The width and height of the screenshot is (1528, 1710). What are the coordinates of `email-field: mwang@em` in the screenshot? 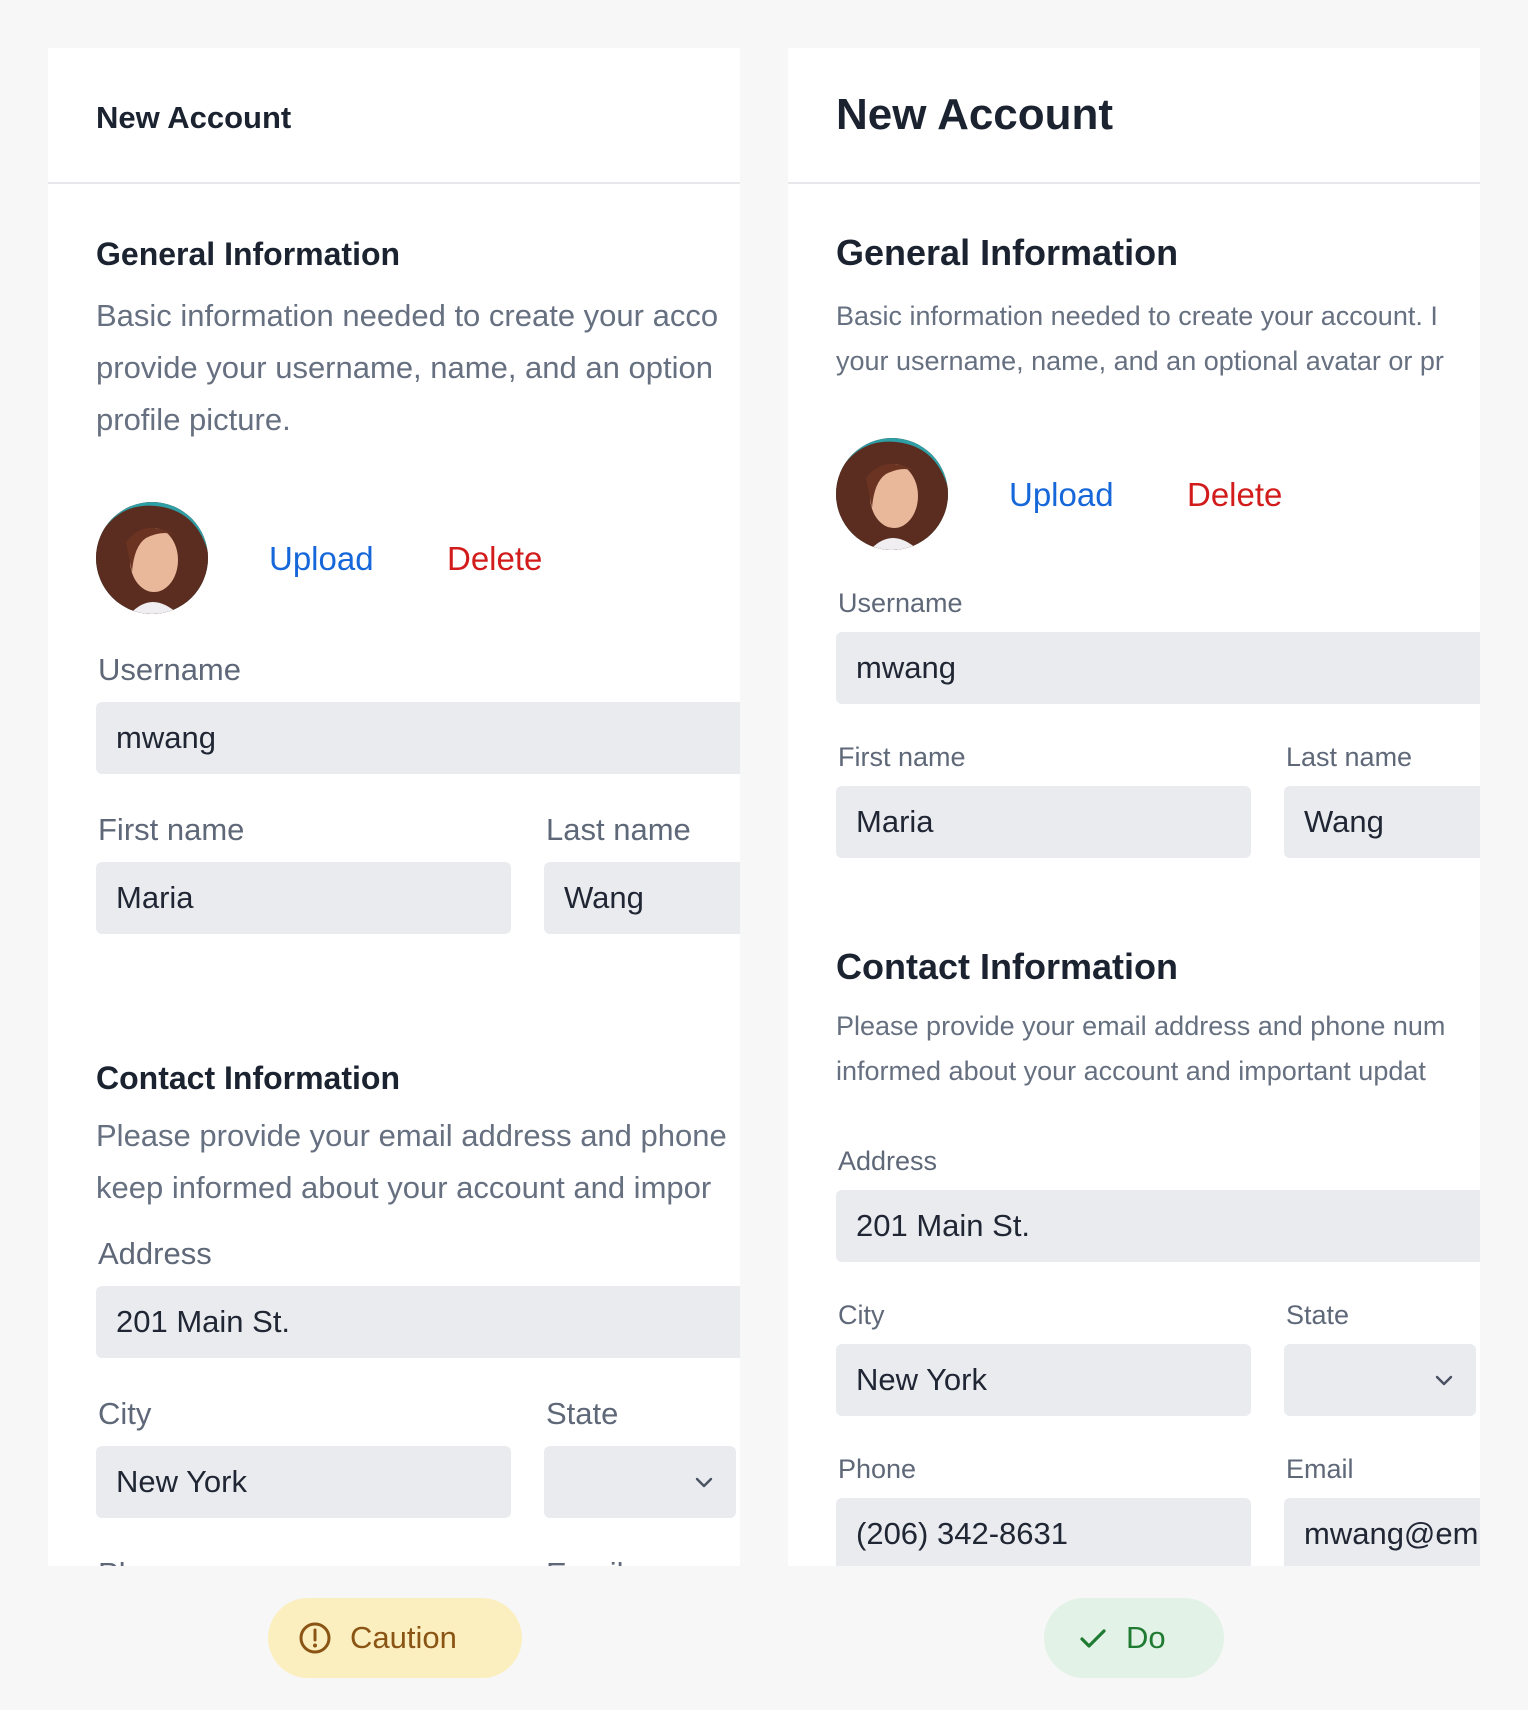 It's located at (1382, 1532).